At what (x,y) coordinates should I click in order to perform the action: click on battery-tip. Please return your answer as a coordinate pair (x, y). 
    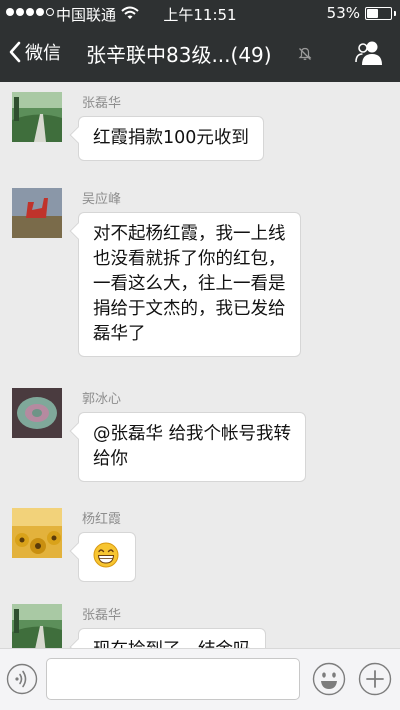
    Looking at the image, I should click on (395, 13).